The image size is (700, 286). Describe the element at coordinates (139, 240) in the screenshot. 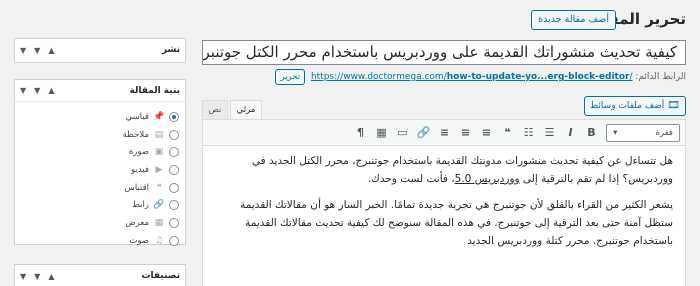

I see `post-format-label: صوت` at that location.